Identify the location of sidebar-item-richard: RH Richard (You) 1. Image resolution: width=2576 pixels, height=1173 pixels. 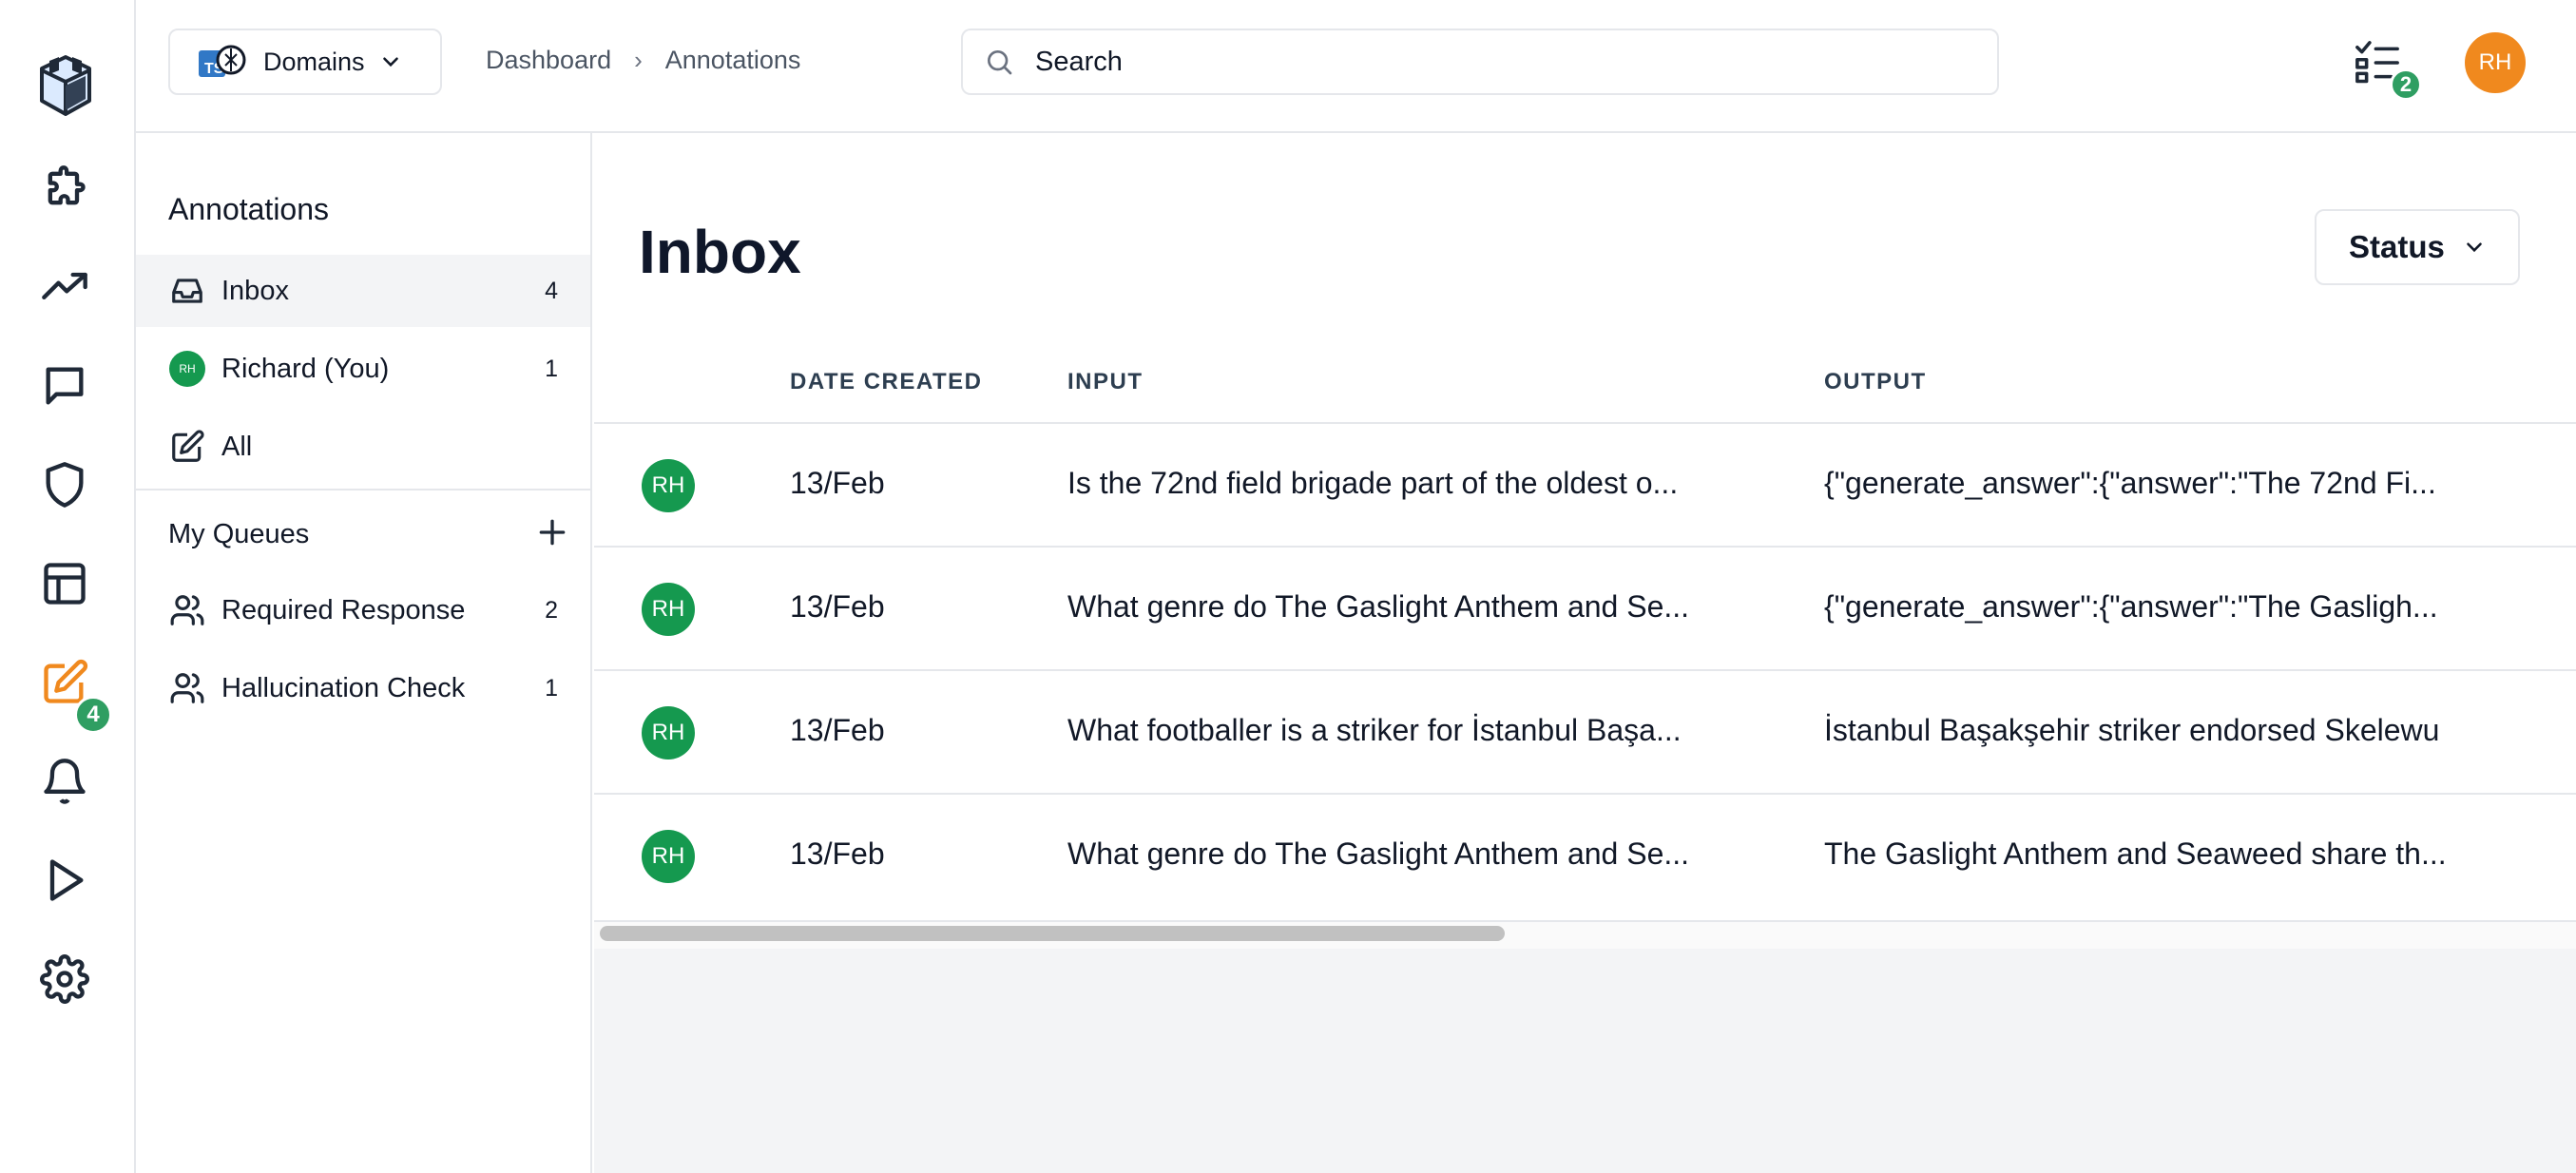
(363, 369).